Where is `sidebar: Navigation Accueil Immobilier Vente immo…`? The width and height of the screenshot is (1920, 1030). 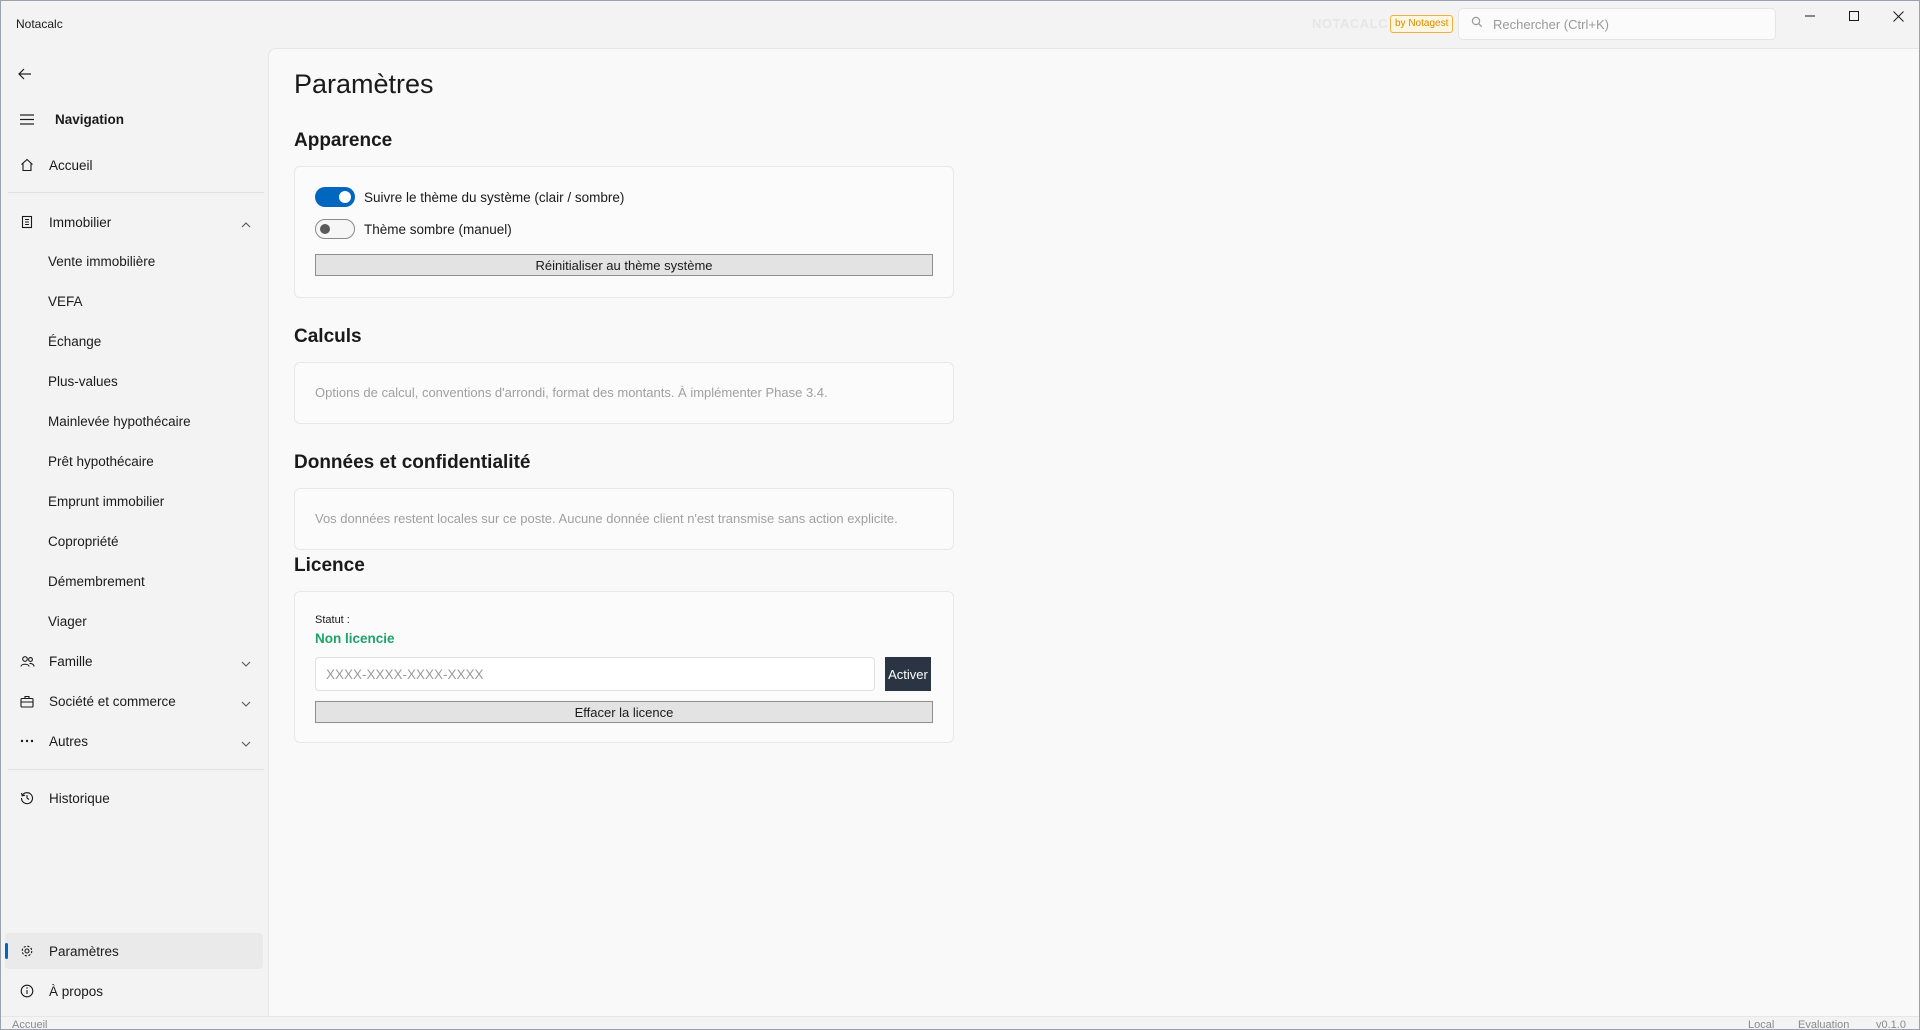 sidebar: Navigation Accueil Immobilier Vente immo… is located at coordinates (134, 532).